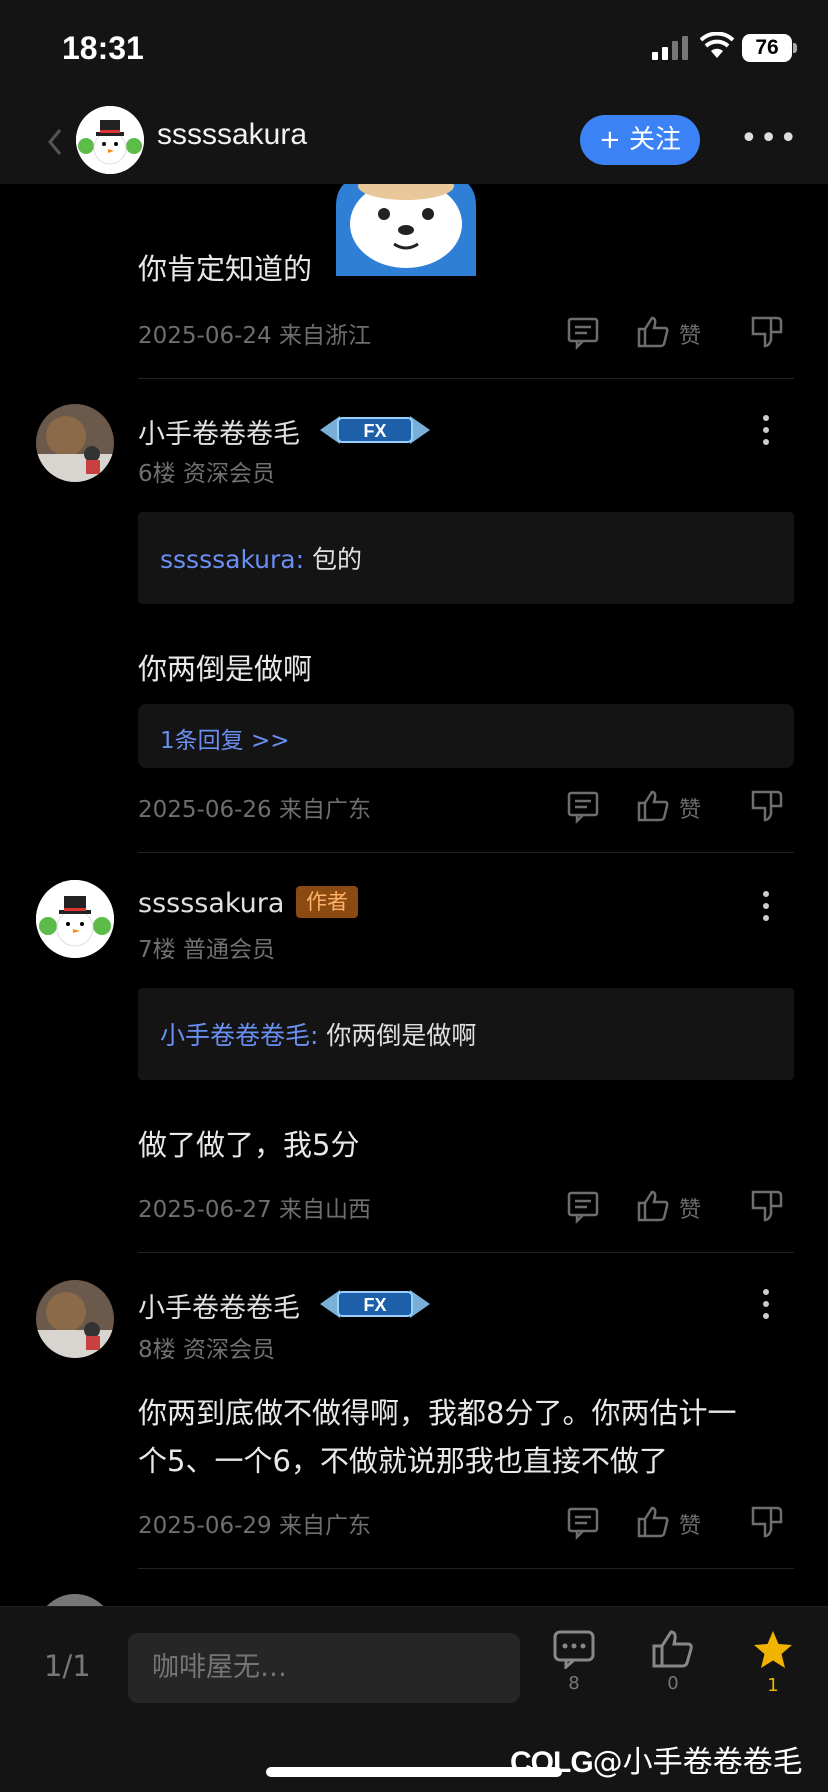 This screenshot has width=828, height=1792. I want to click on comment-count: 8, so click(574, 1683).